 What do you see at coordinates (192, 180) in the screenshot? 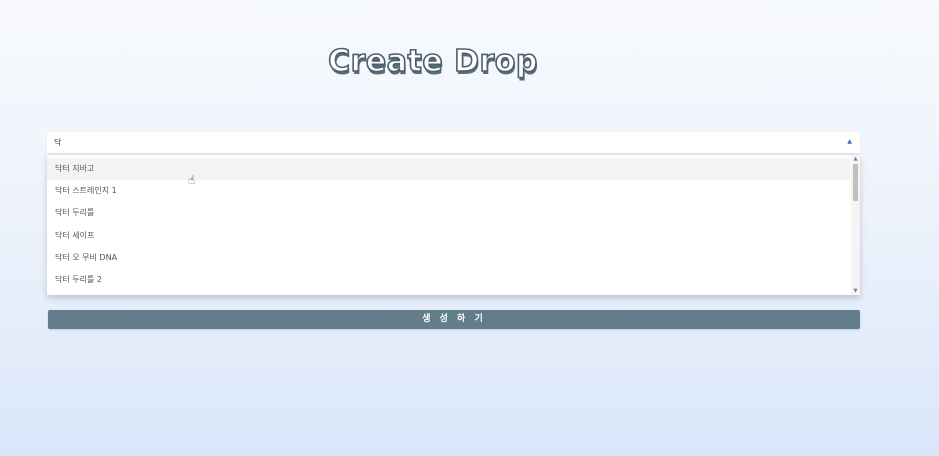
I see `hand-cursor-icon: ☝` at bounding box center [192, 180].